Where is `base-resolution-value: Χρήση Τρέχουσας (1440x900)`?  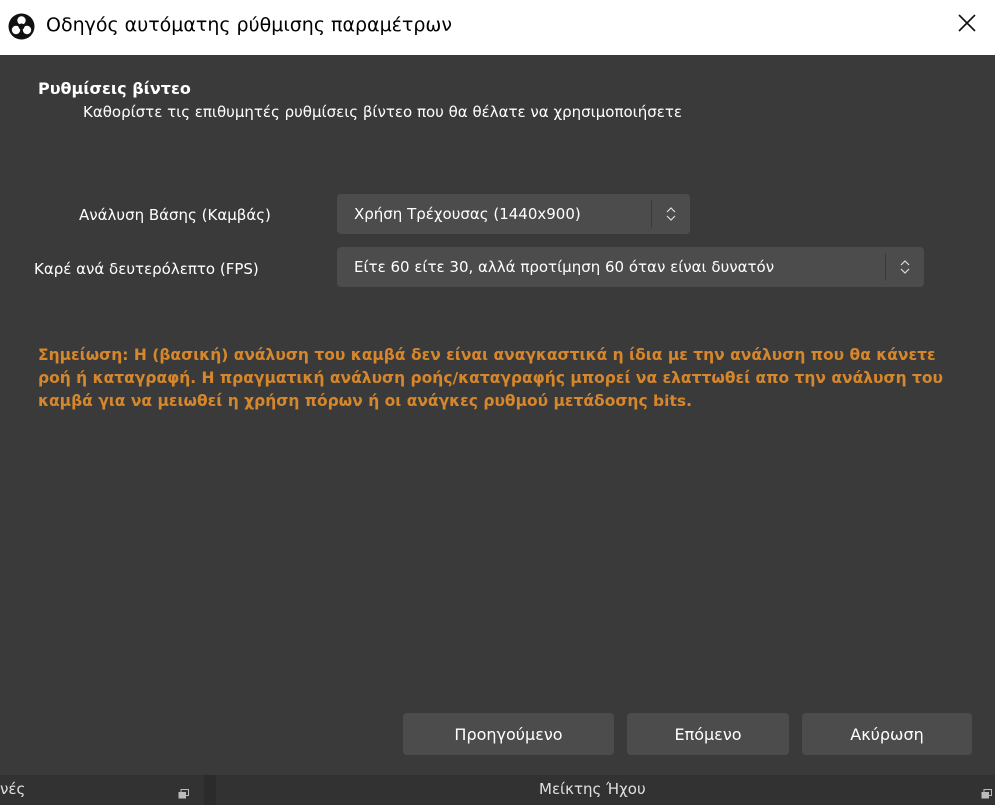
base-resolution-value: Χρήση Τρέχουσας (1440x900) is located at coordinates (467, 214).